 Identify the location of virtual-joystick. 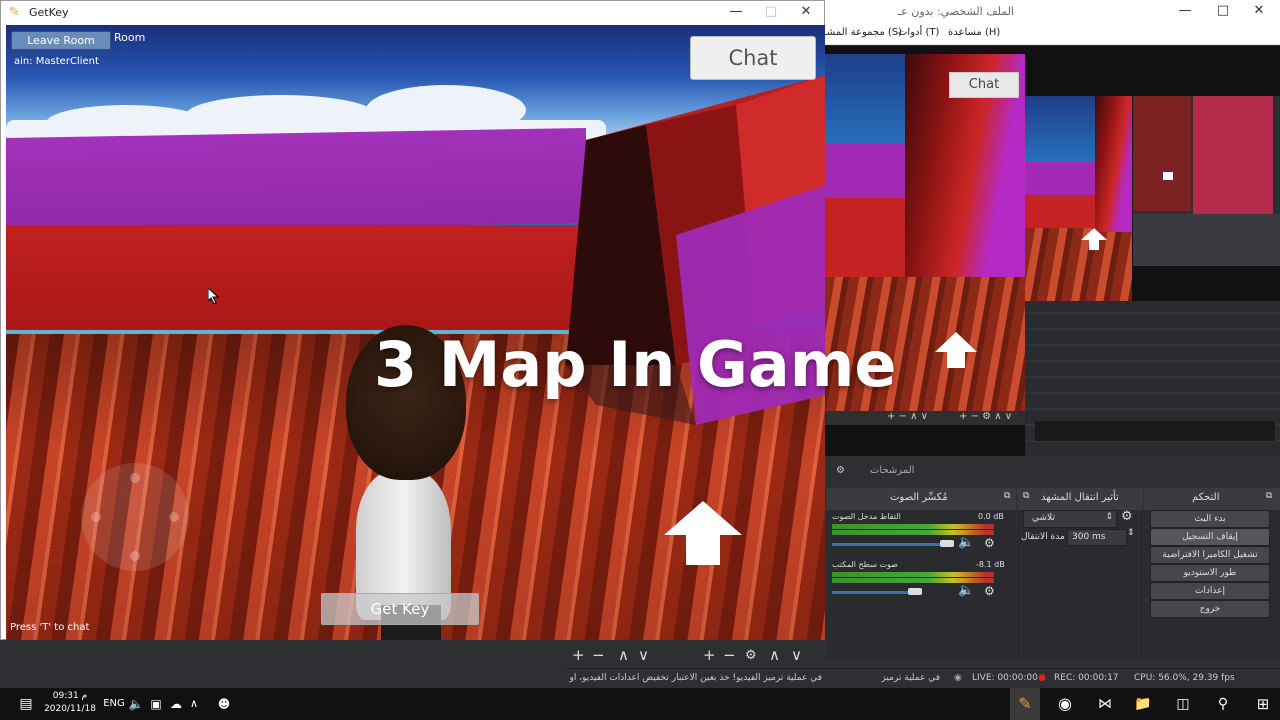
(135, 517).